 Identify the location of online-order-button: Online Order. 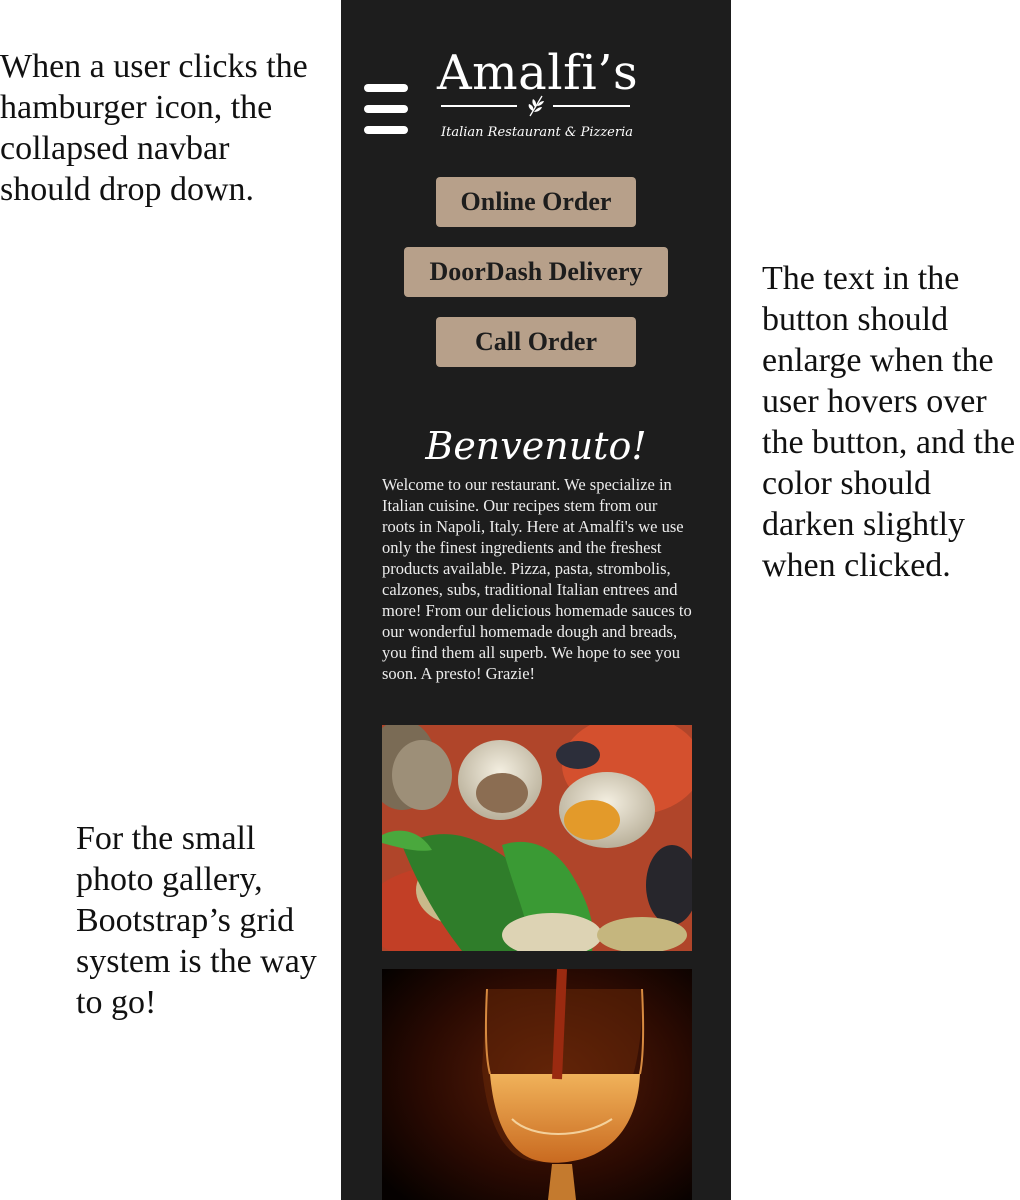
(536, 202).